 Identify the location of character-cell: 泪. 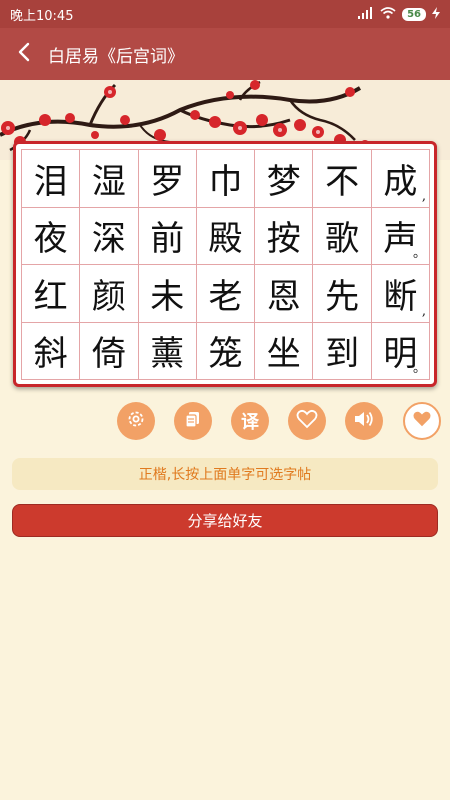
(51, 179).